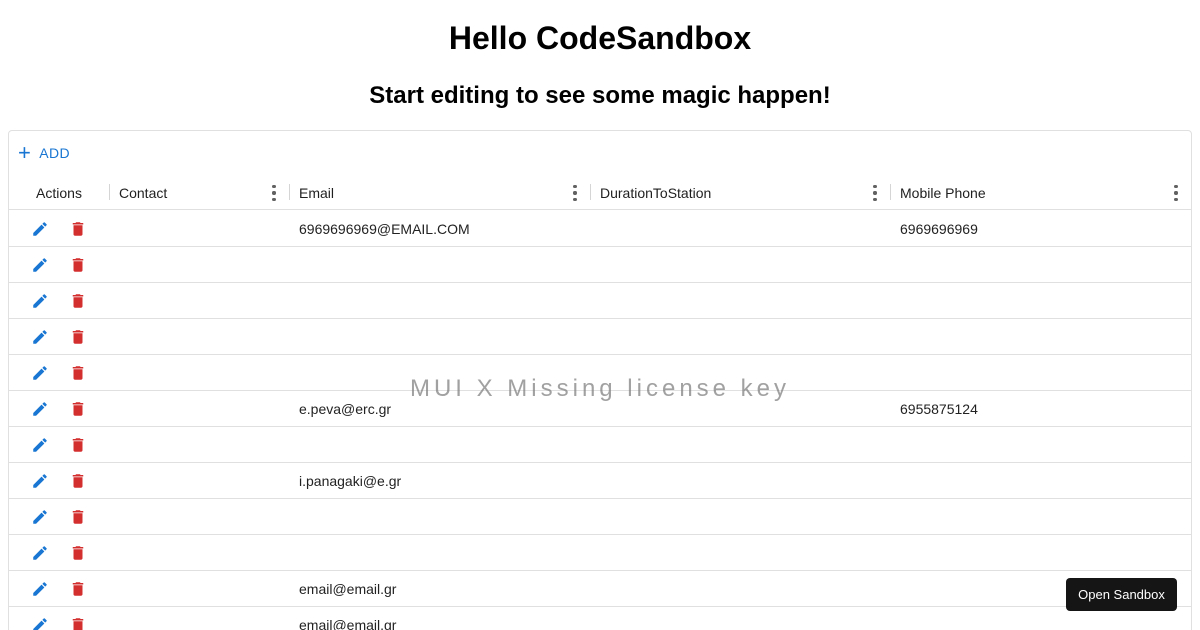  What do you see at coordinates (143, 192) in the screenshot?
I see `column-header-label: Contact` at bounding box center [143, 192].